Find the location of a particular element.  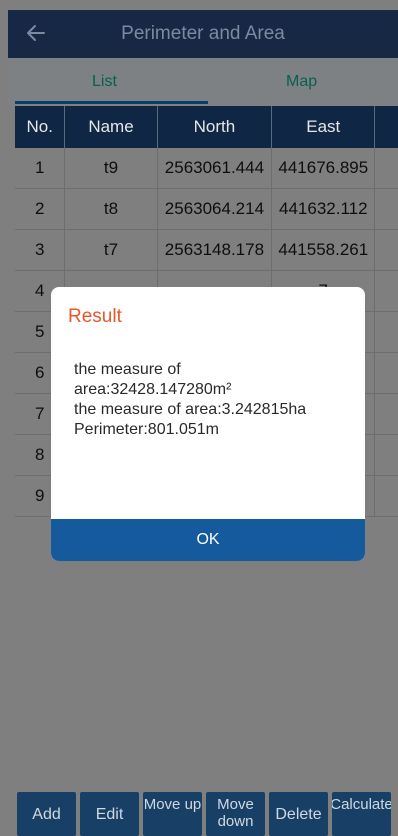

table-row: 1 t9 2563061.444 441676.895 is located at coordinates (206, 168).